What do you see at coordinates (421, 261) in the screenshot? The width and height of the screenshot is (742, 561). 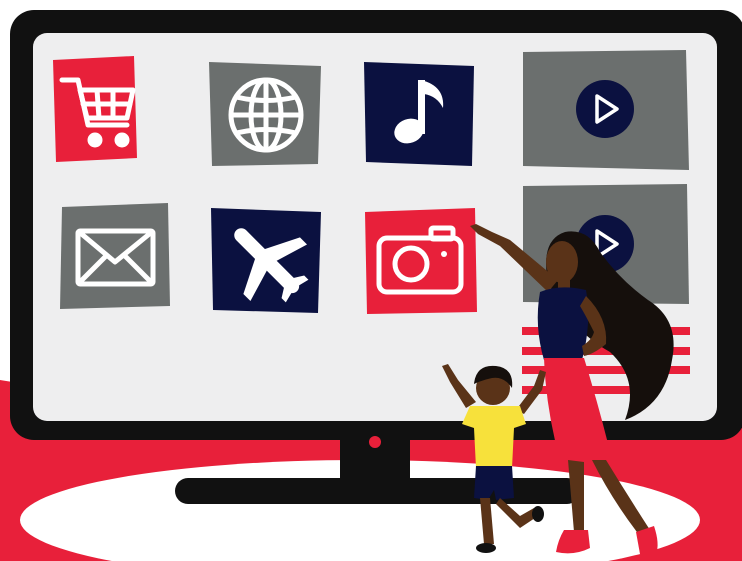 I see `camera-app-tile` at bounding box center [421, 261].